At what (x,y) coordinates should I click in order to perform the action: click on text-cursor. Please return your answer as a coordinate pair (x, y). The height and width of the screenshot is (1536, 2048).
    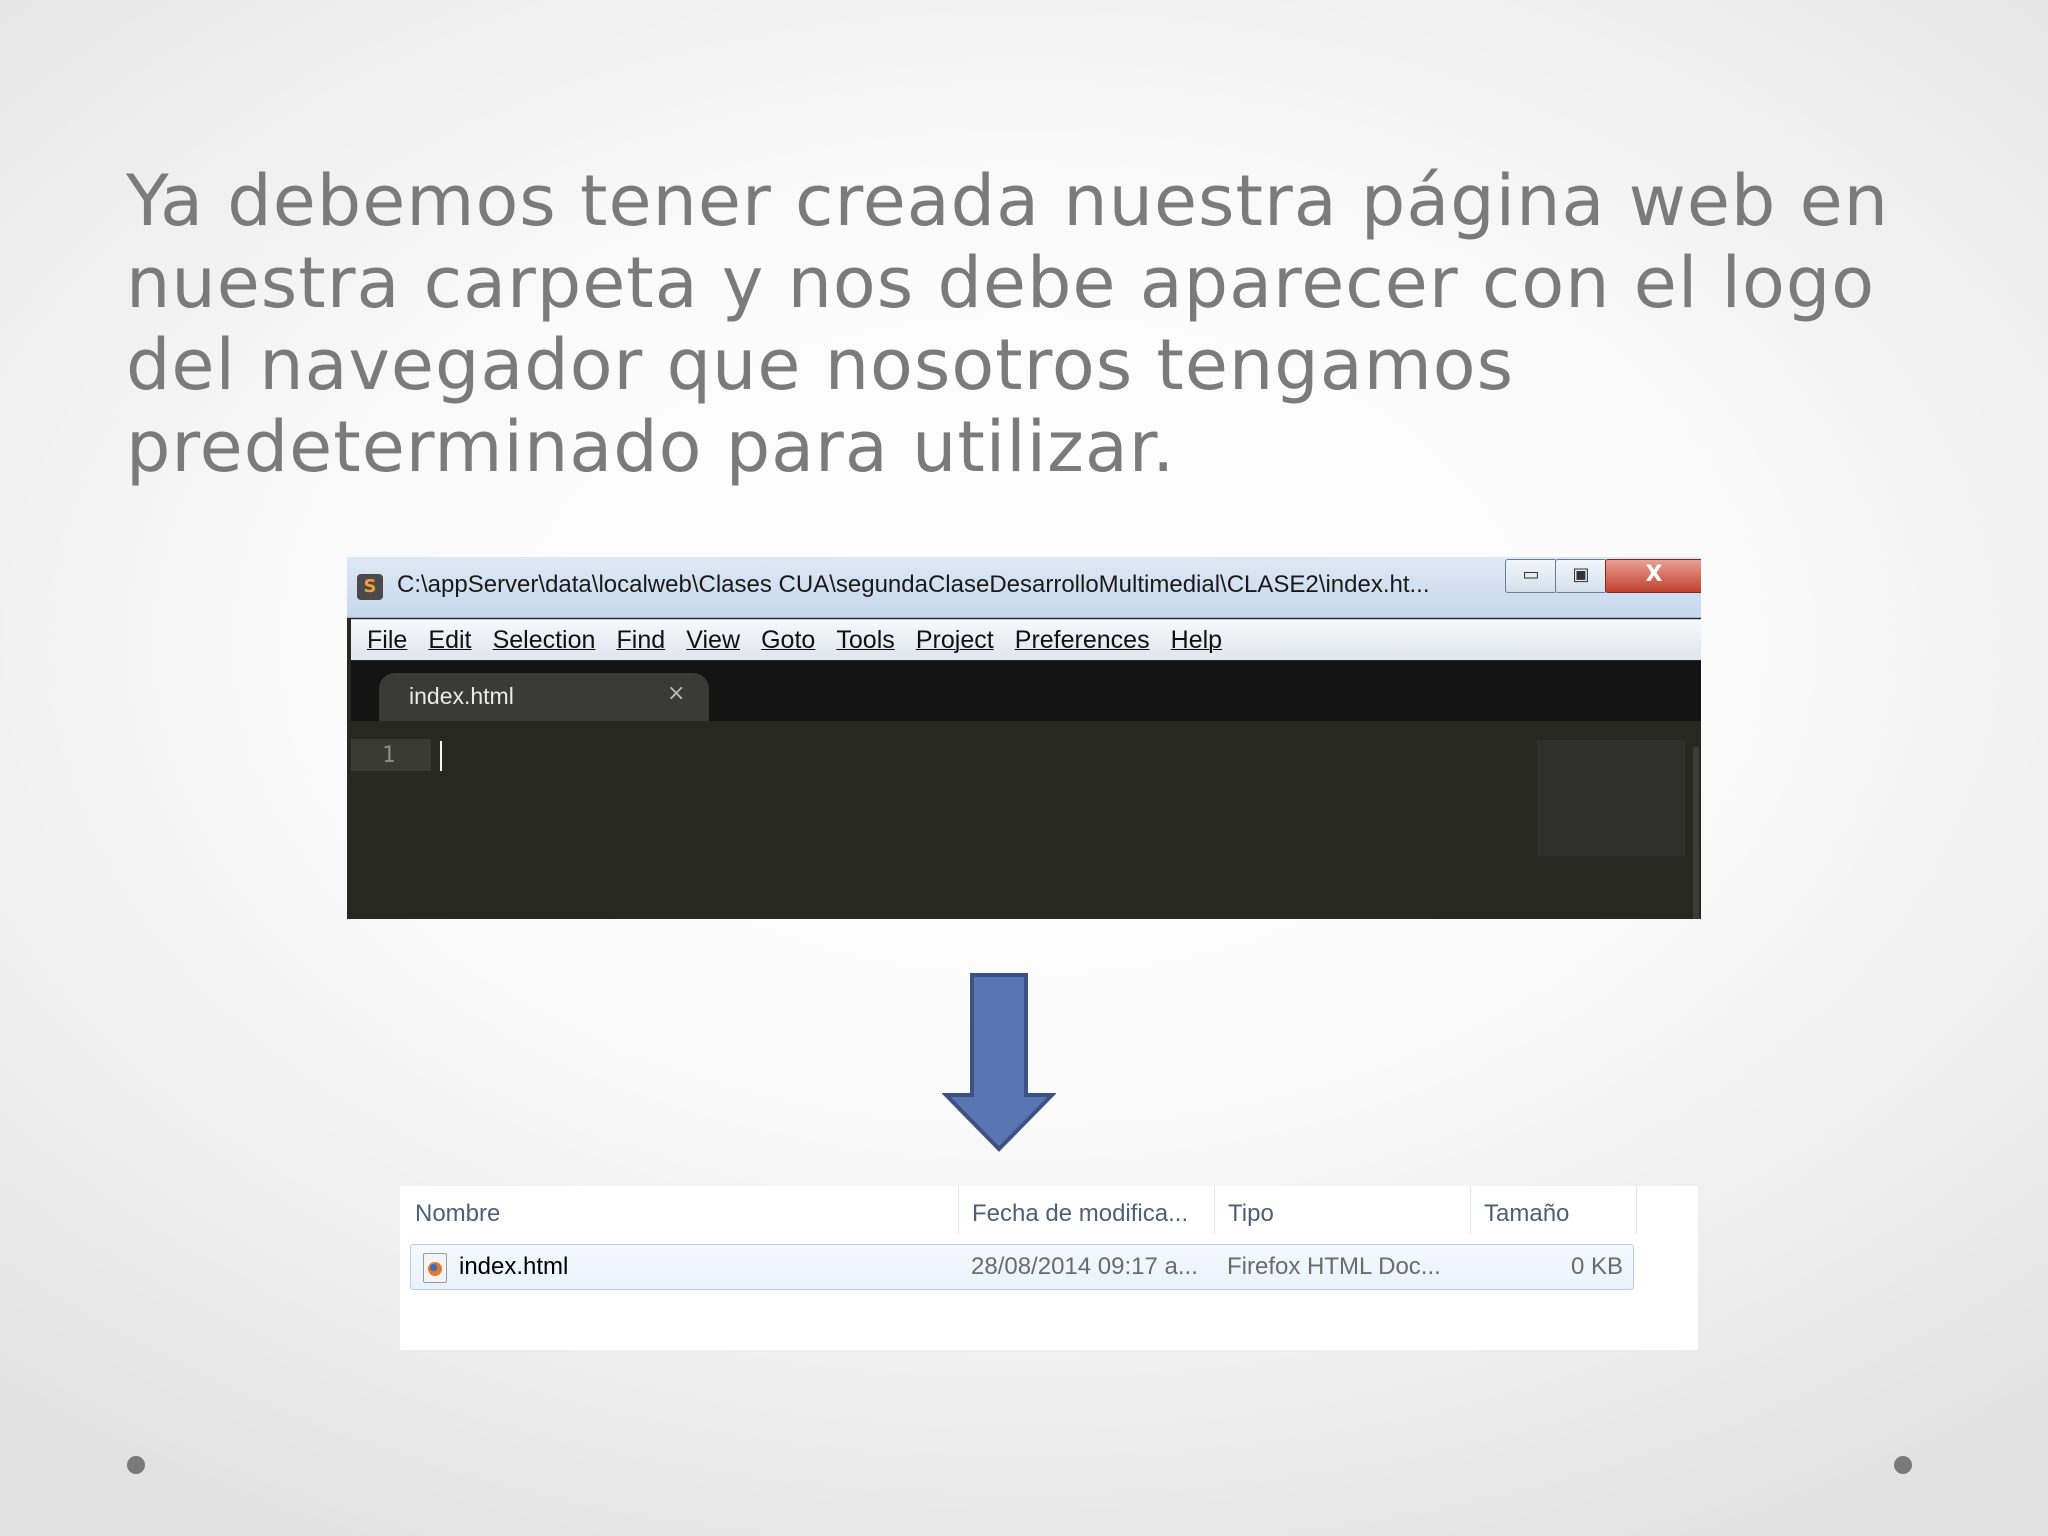
    Looking at the image, I should click on (441, 756).